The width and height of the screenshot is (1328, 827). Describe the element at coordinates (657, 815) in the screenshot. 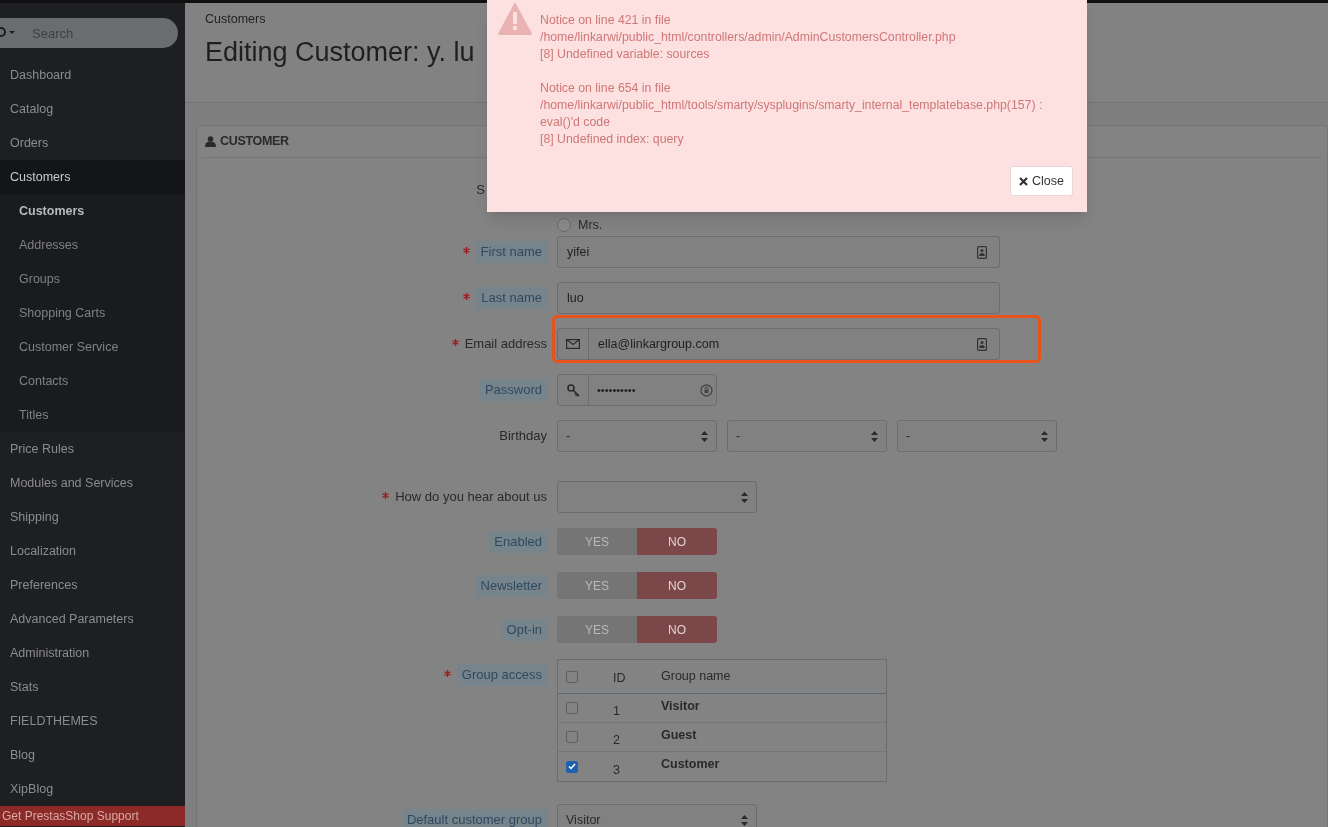

I see `select-field: Visitor` at that location.